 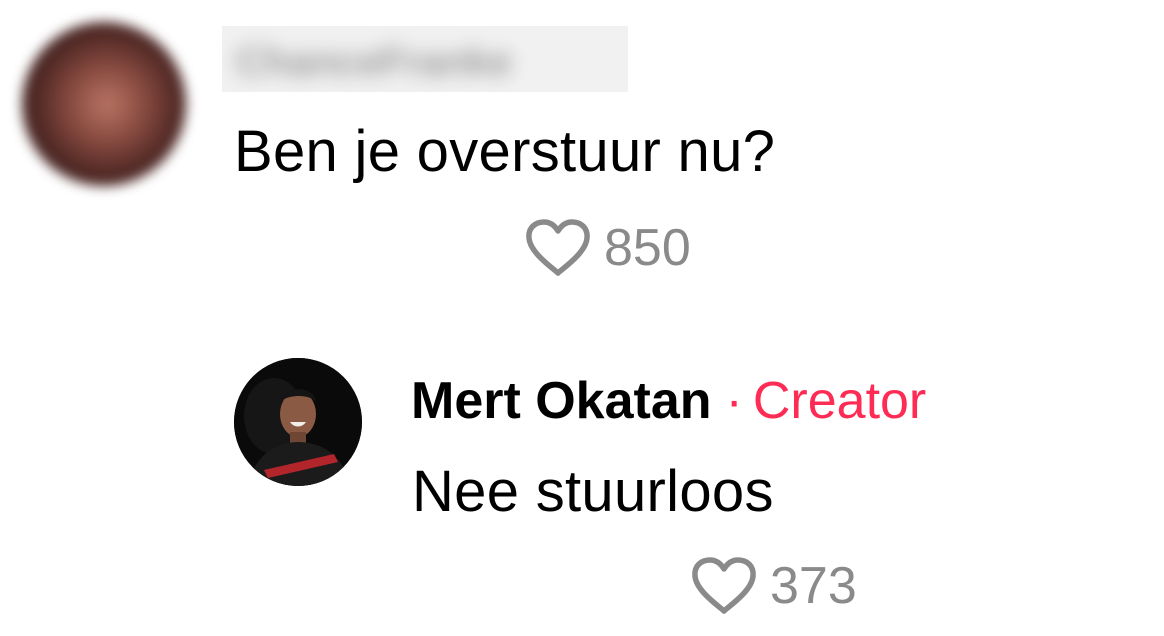 What do you see at coordinates (561, 401) in the screenshot?
I see `creator-username: Mert Okatan` at bounding box center [561, 401].